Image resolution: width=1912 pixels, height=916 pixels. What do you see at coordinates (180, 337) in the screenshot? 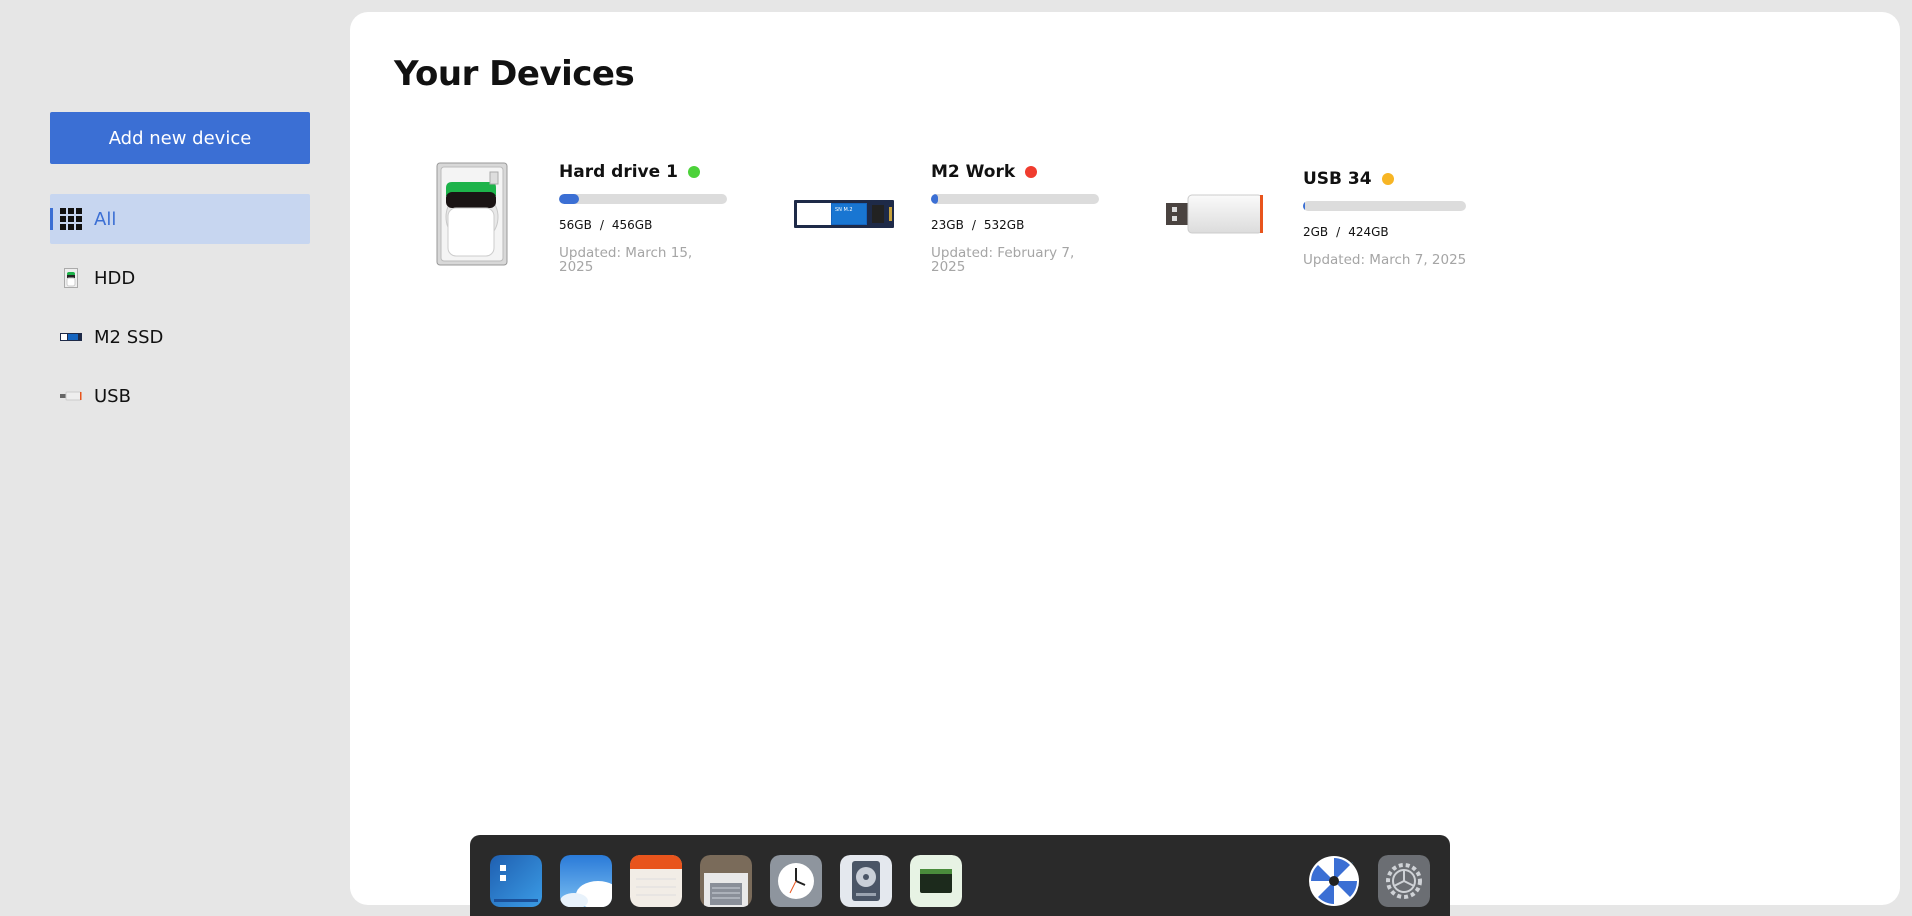
I see `sidebar-item-m2-ssd: M2 SSD` at bounding box center [180, 337].